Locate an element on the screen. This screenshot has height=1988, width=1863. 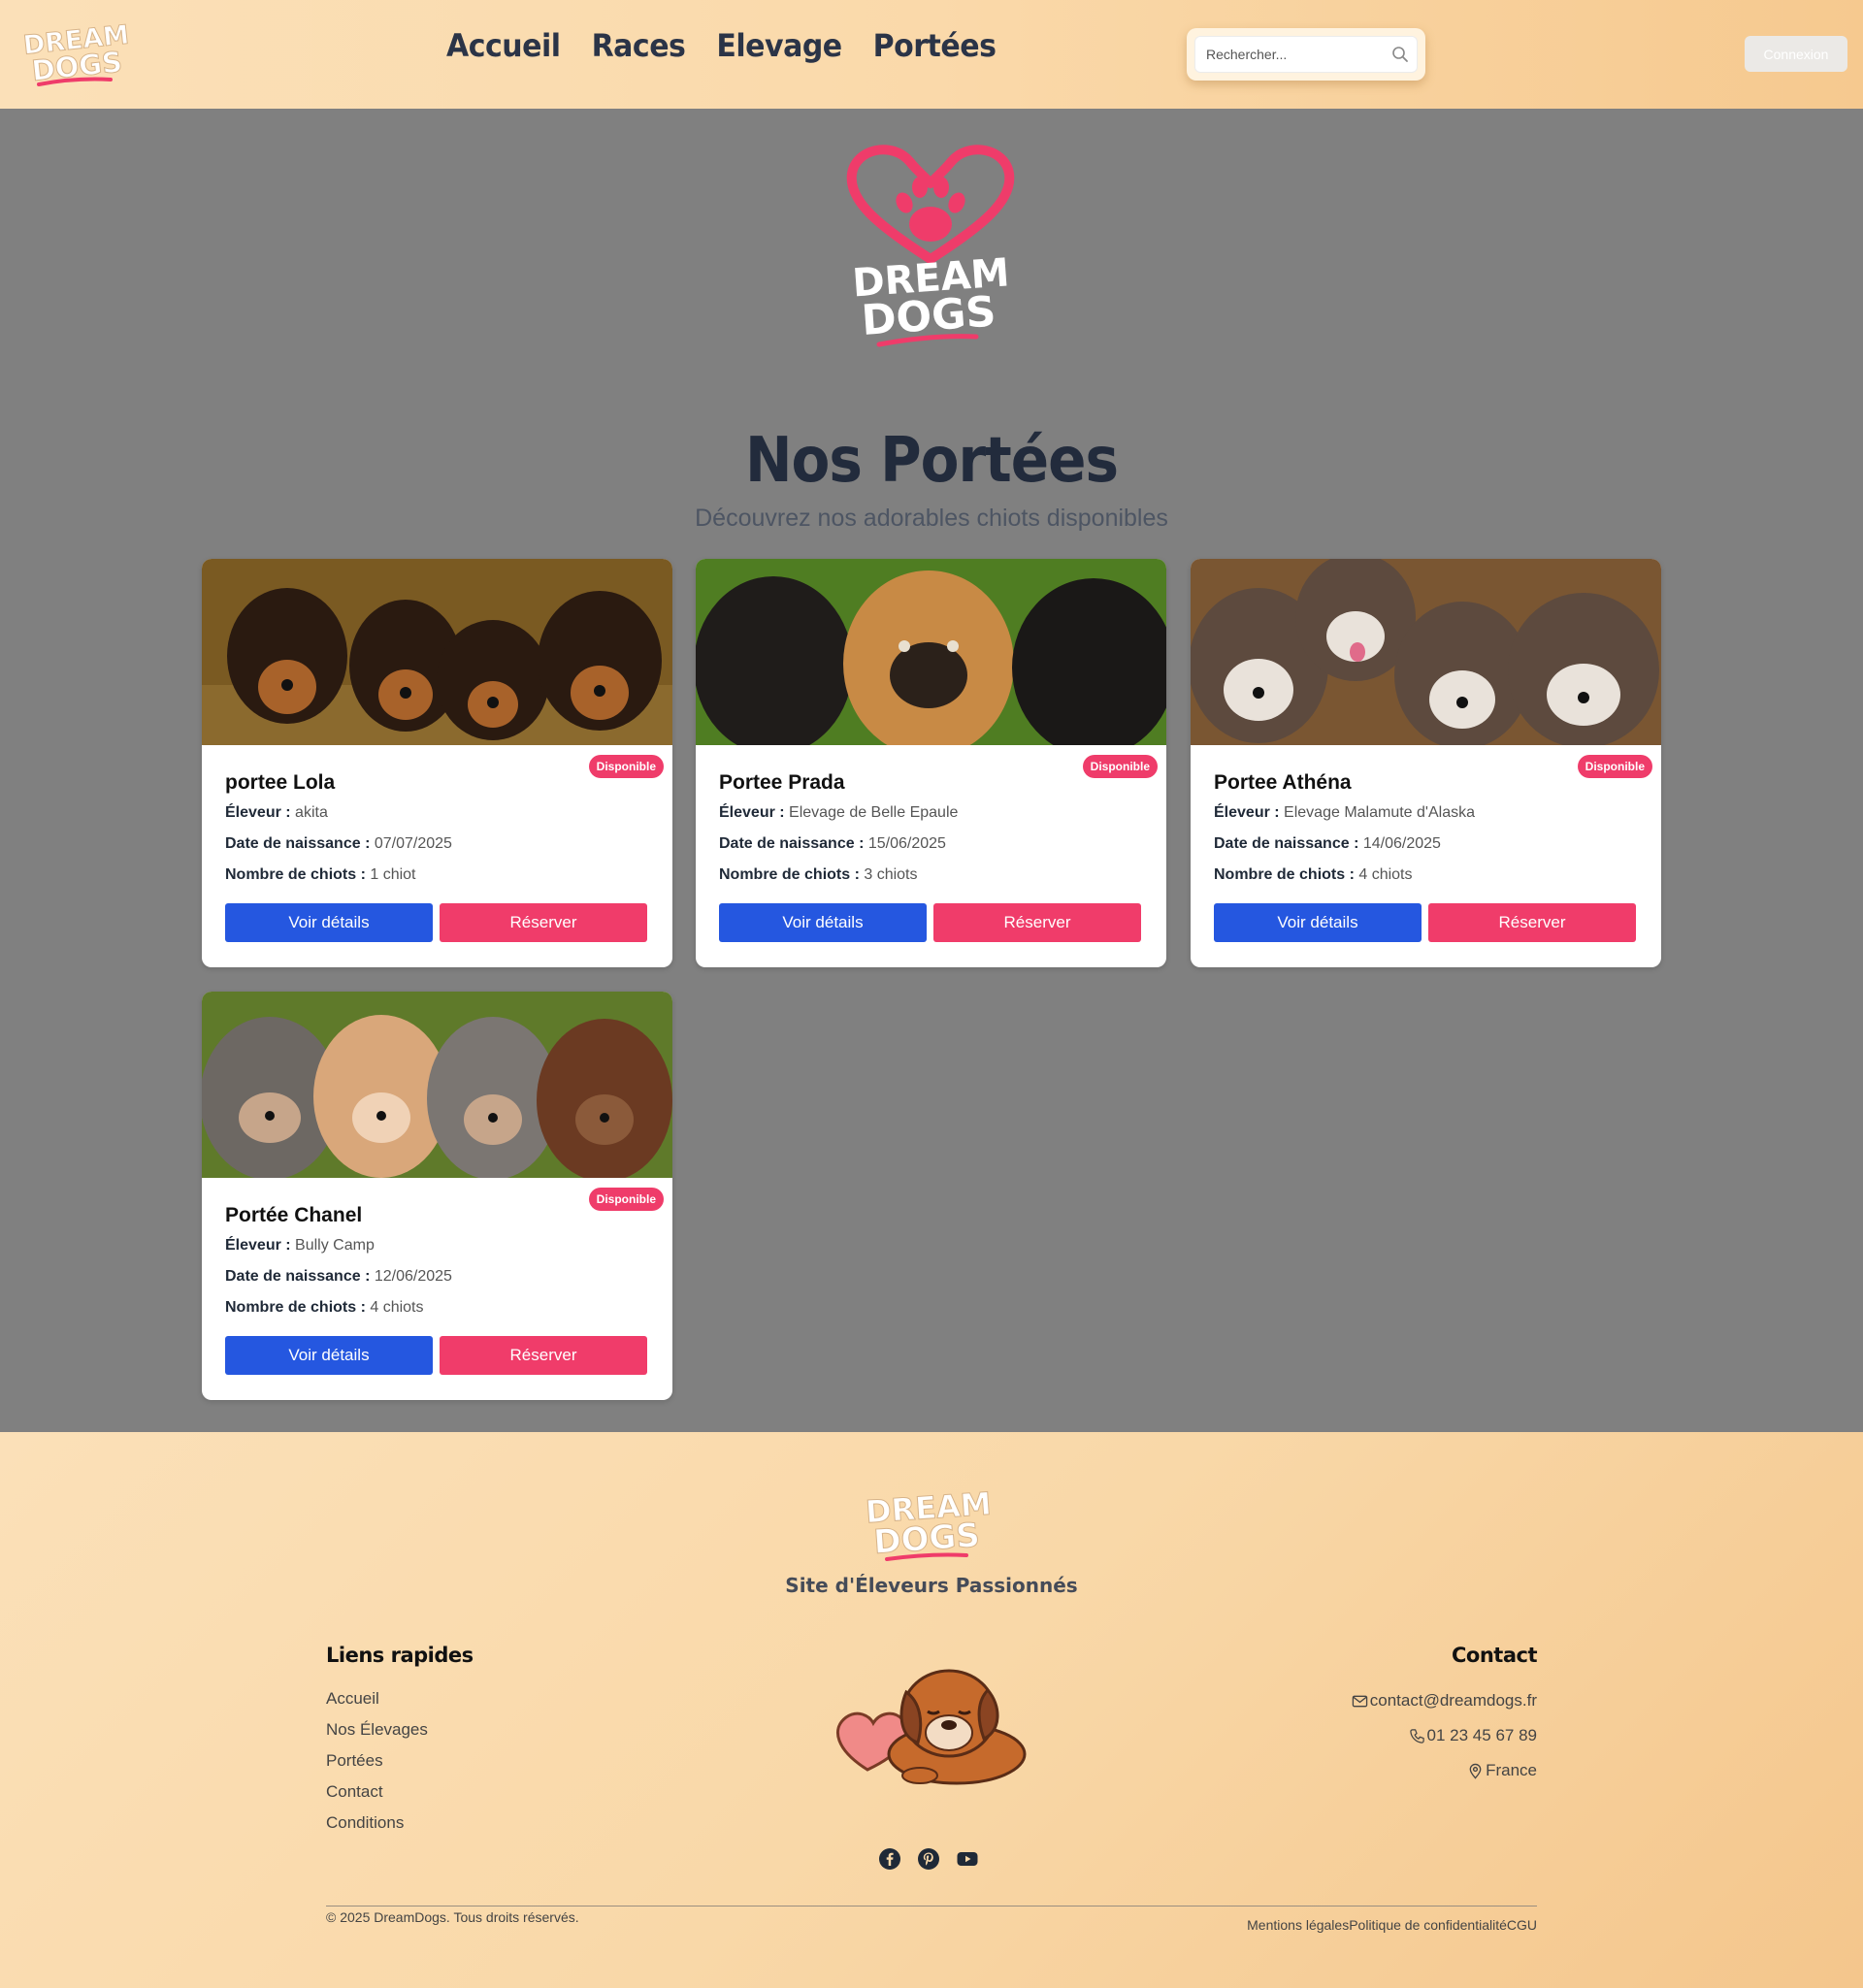
nav-accueil: Accueil is located at coordinates (503, 47).